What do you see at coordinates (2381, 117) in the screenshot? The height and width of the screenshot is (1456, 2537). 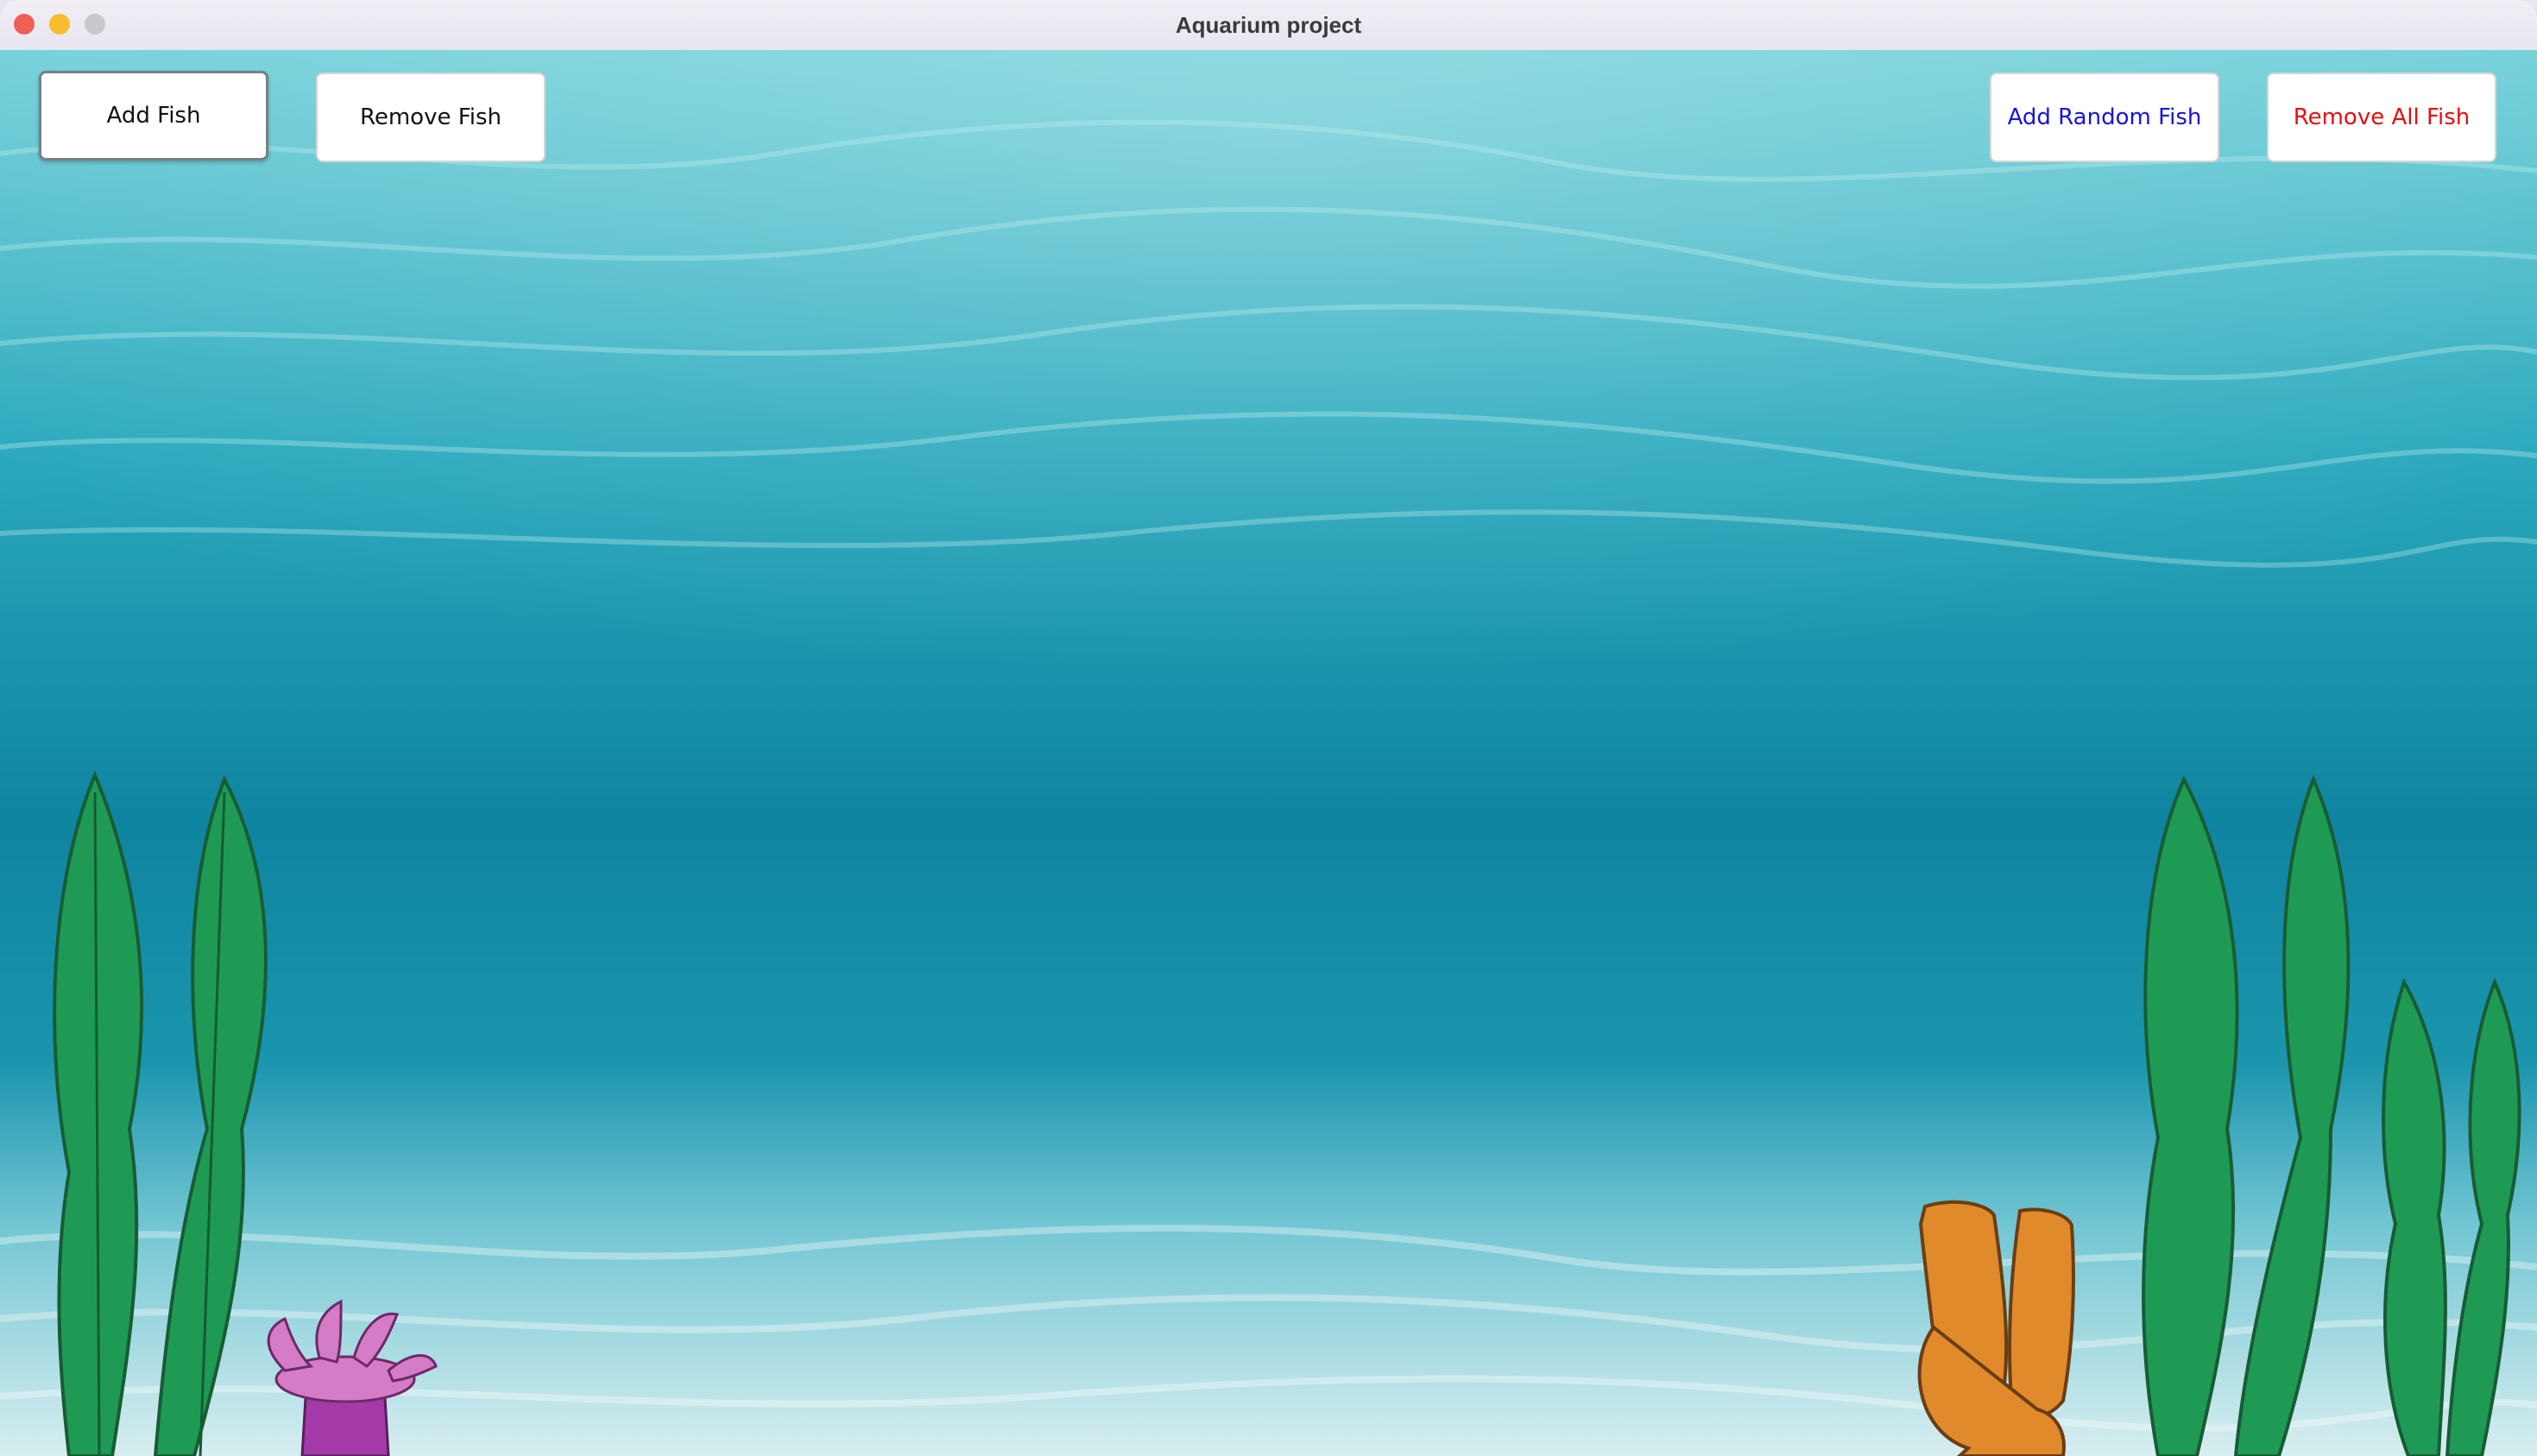 I see `remove-all-fish-button: Remove All Fish` at bounding box center [2381, 117].